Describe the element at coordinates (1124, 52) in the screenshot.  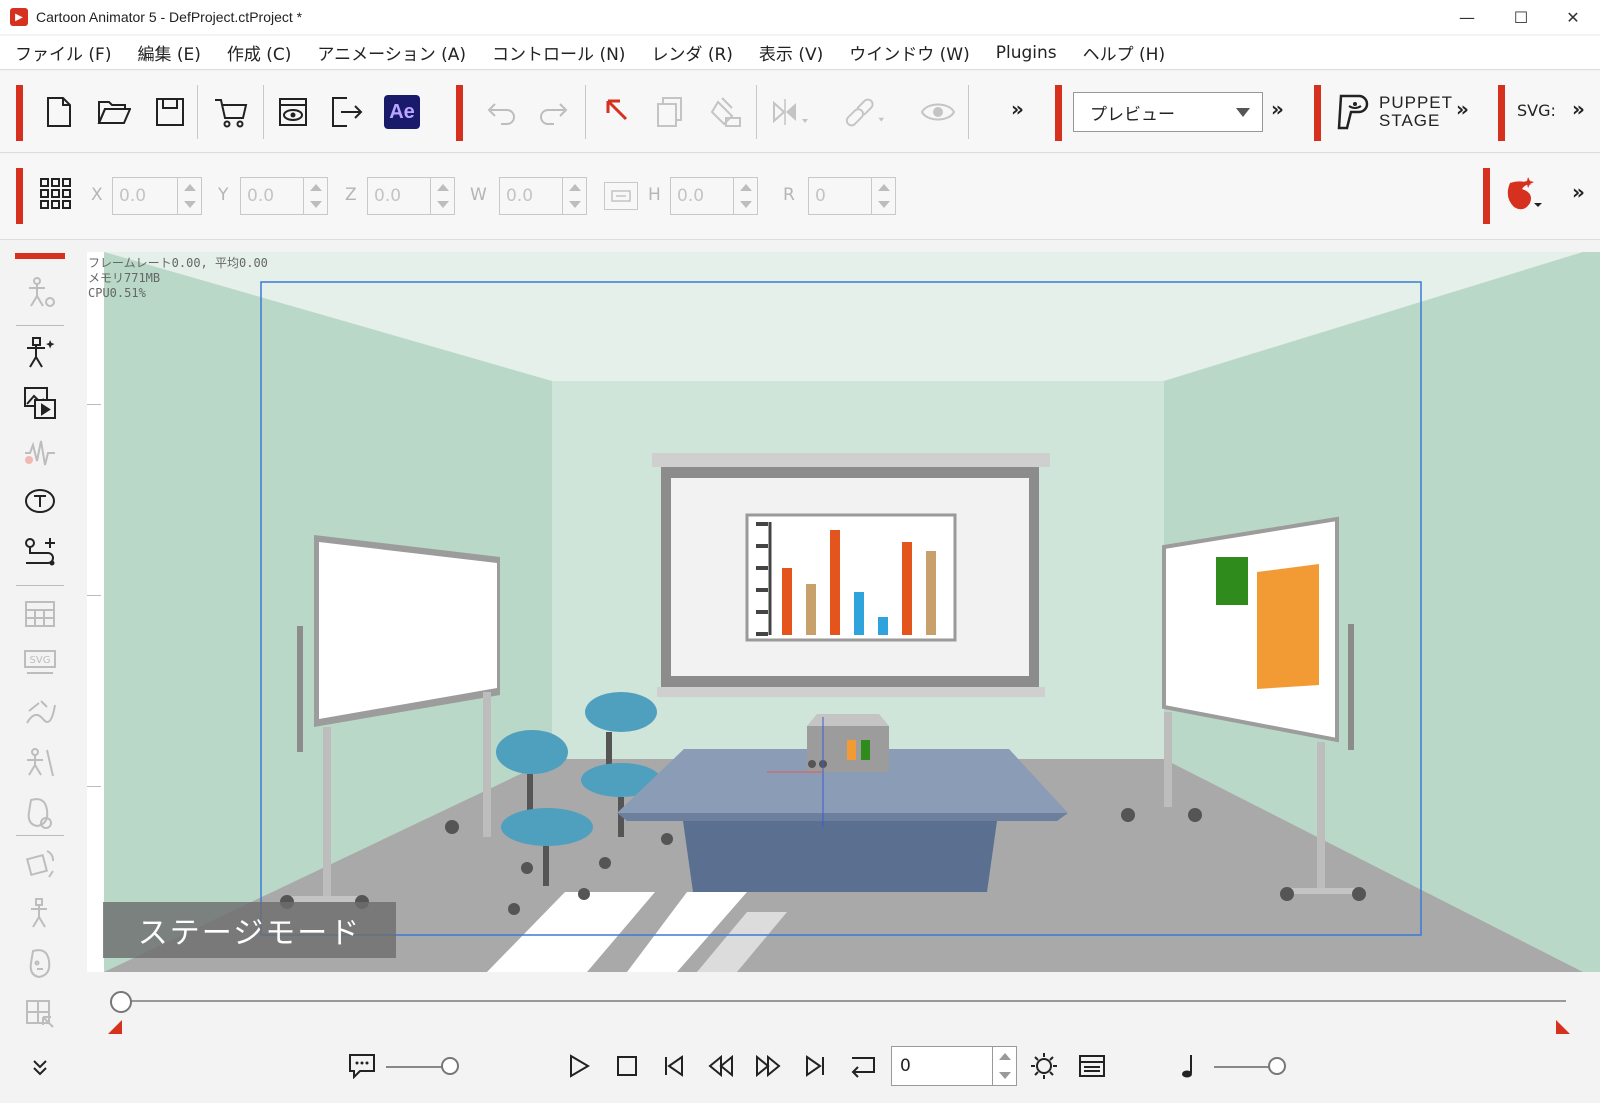
I see `menu-help: ヘルプ (H)` at that location.